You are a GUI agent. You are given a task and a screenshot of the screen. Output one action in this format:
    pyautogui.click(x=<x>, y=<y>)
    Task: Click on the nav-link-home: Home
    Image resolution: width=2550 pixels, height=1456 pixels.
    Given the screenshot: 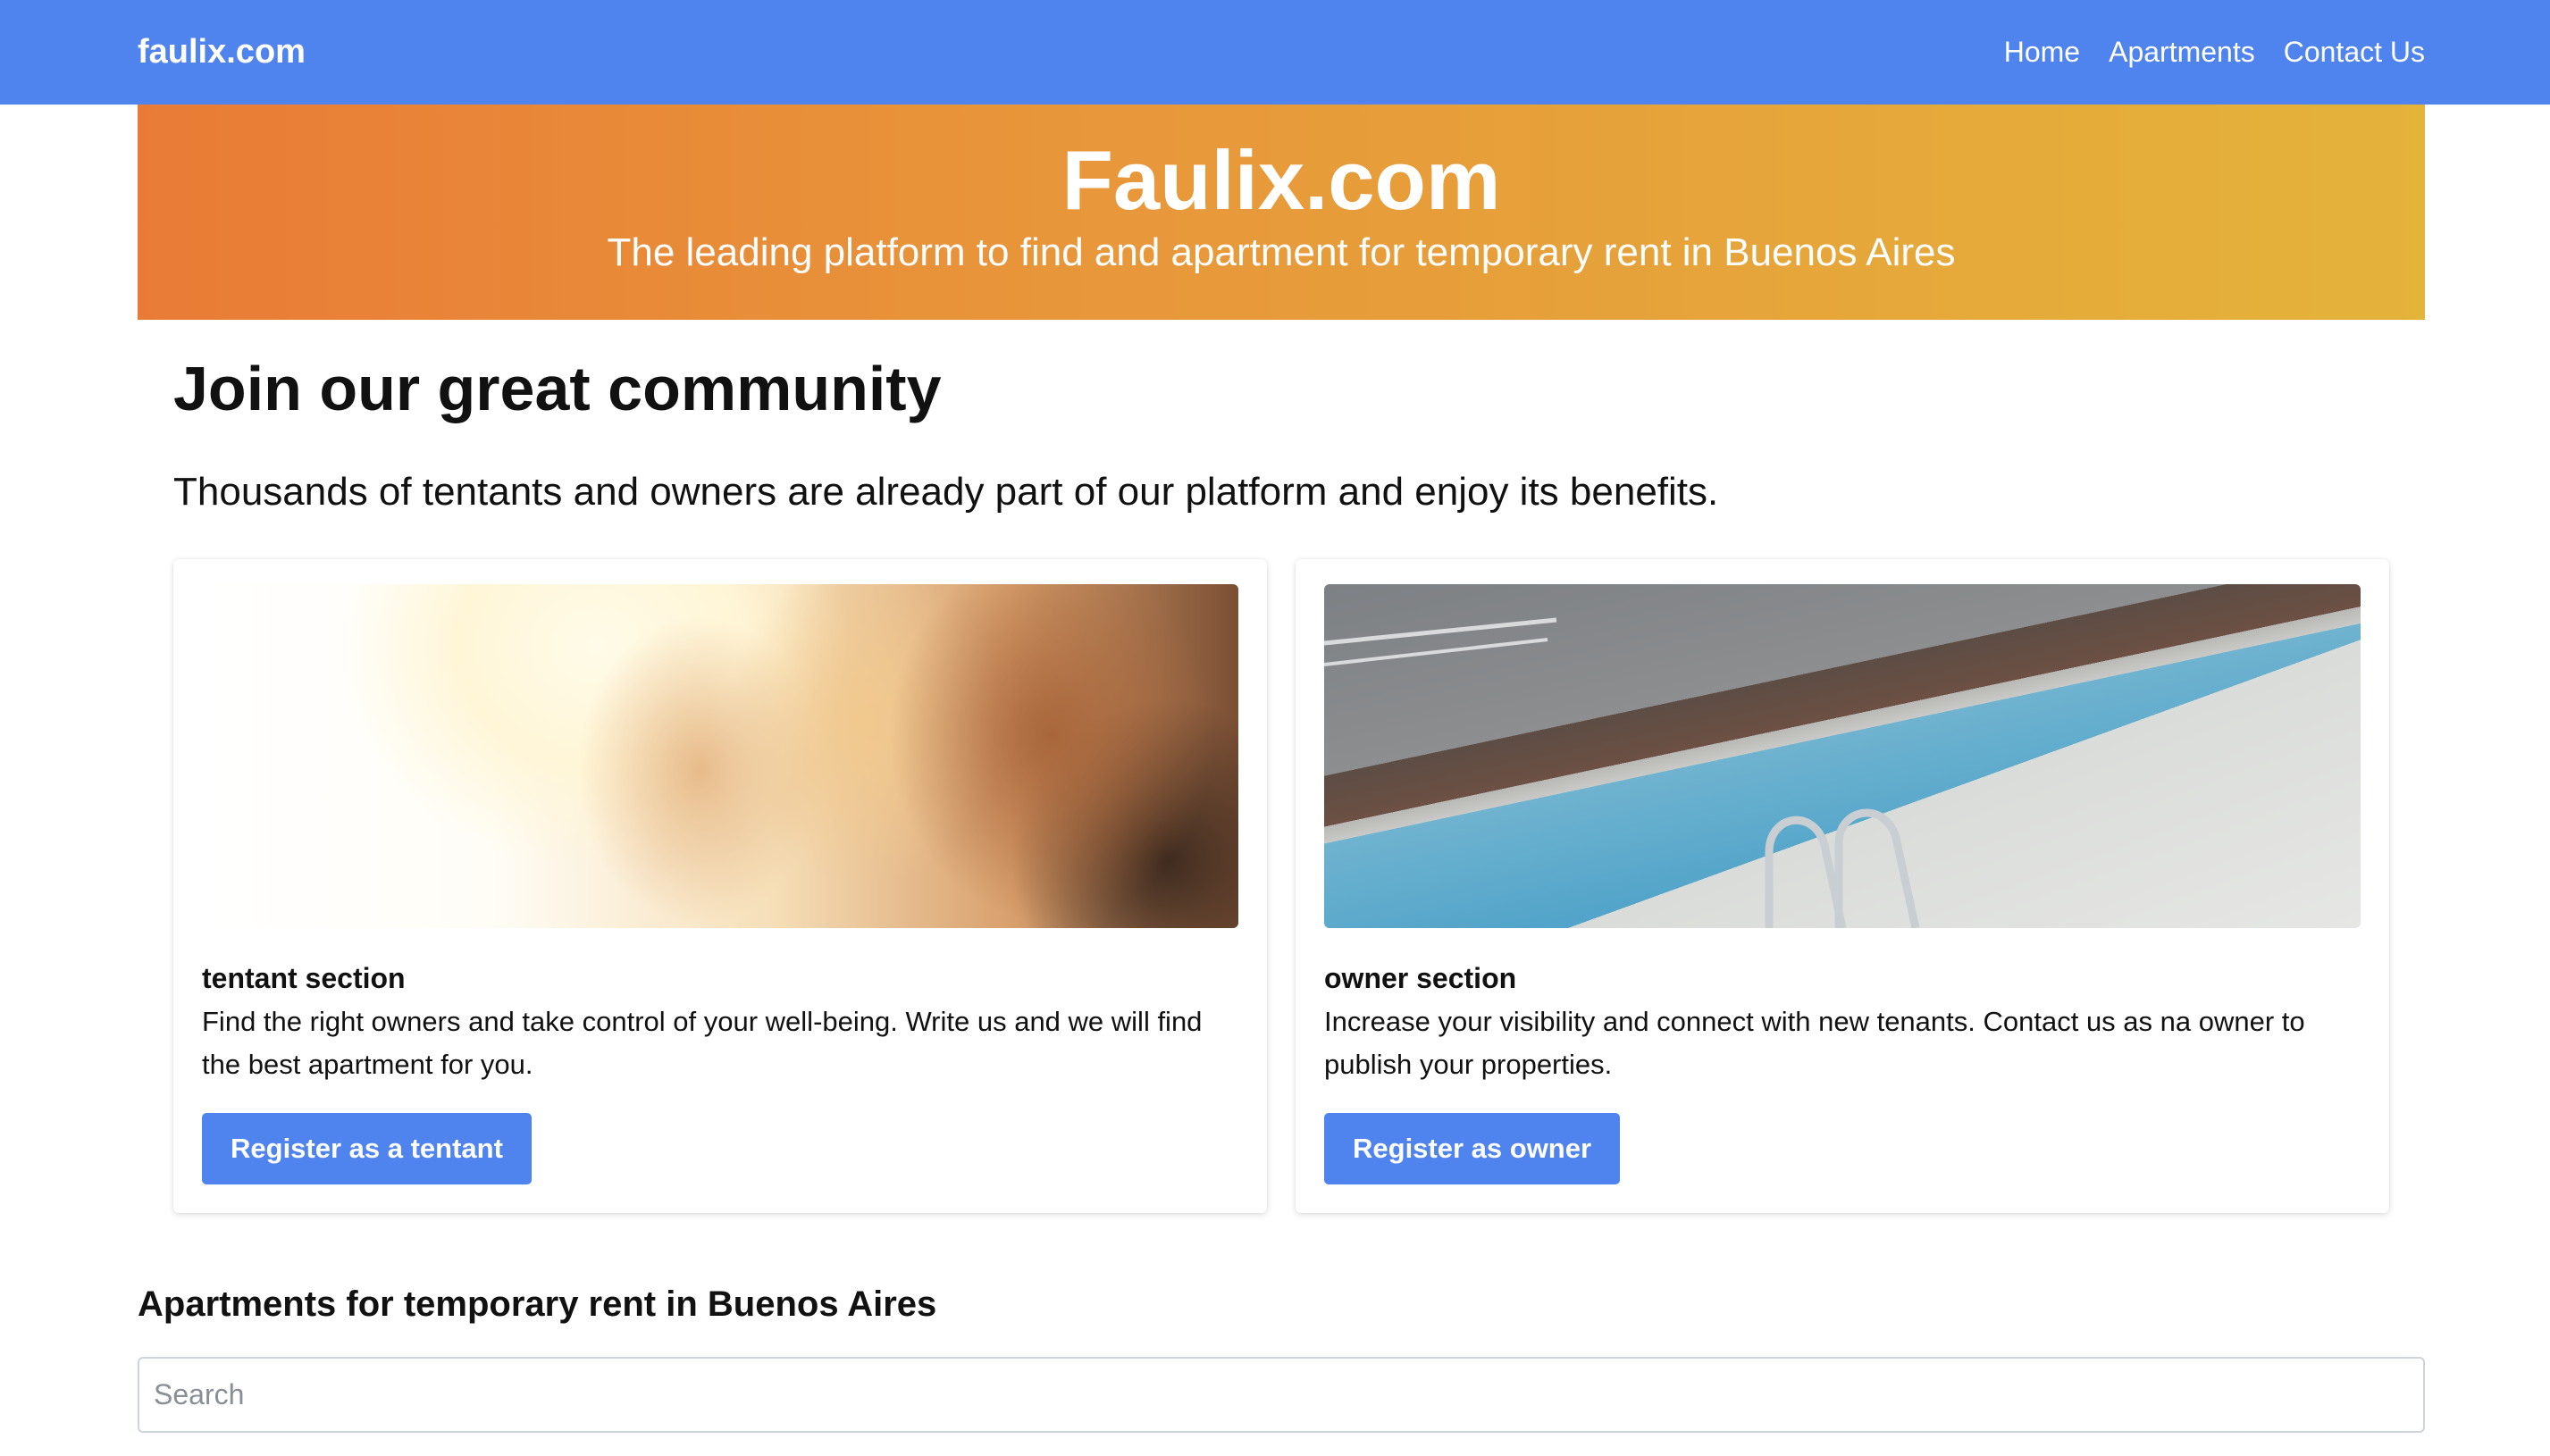 What is the action you would take?
    pyautogui.click(x=2042, y=52)
    